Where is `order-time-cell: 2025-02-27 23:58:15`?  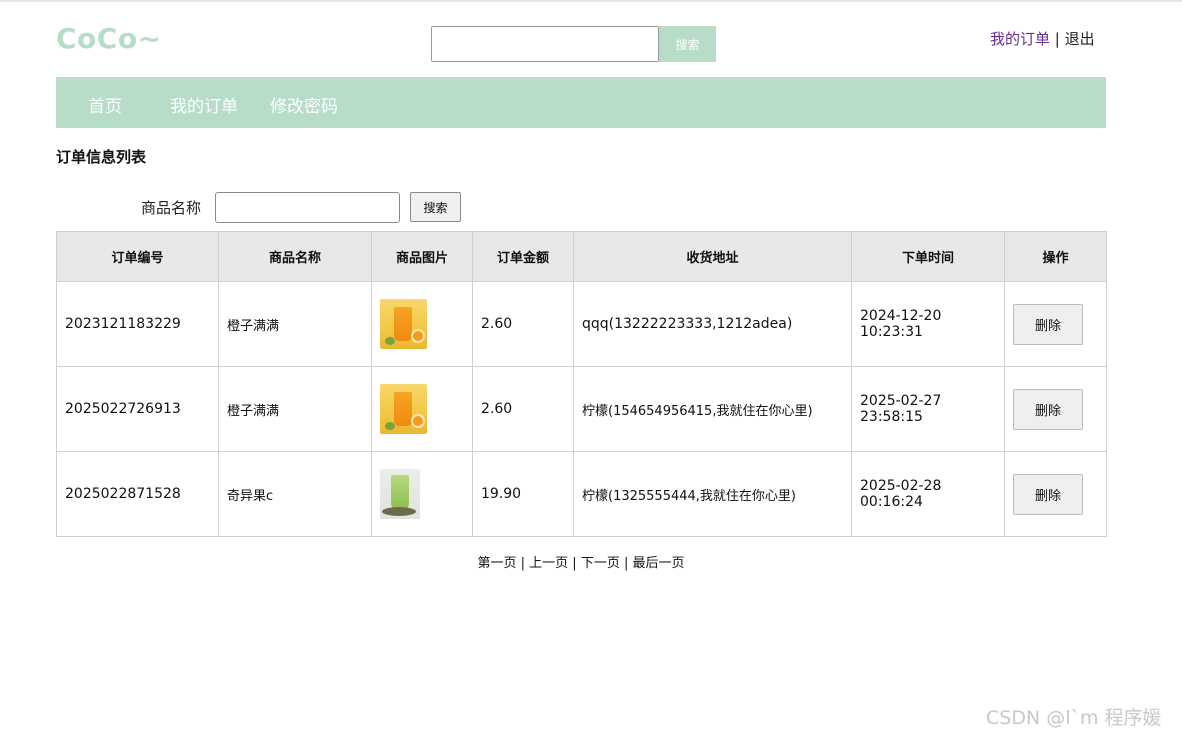
order-time-cell: 2025-02-27 23:58:15 is located at coordinates (928, 409).